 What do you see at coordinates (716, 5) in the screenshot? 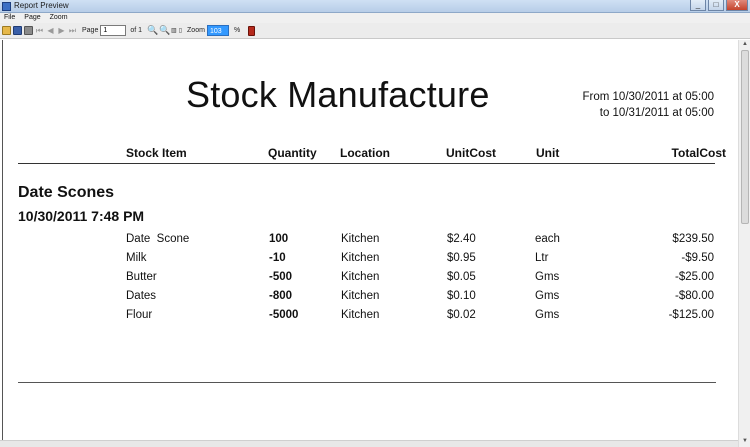
I see `maximize-button: □` at bounding box center [716, 5].